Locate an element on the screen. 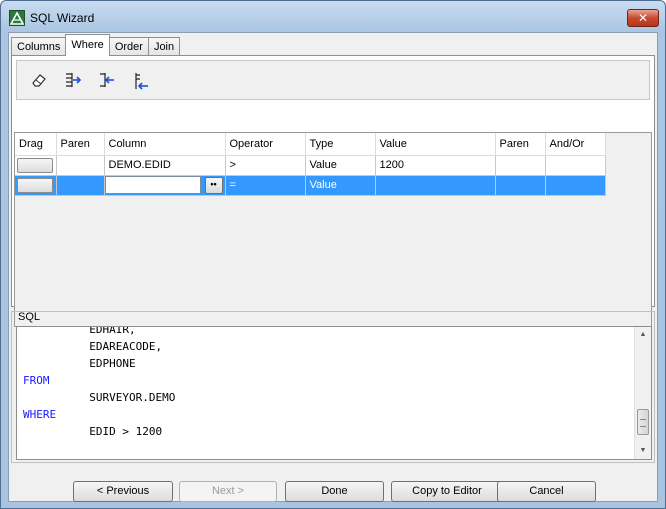 This screenshot has height=509, width=666. column-cell: DEMO.EDID is located at coordinates (165, 165).